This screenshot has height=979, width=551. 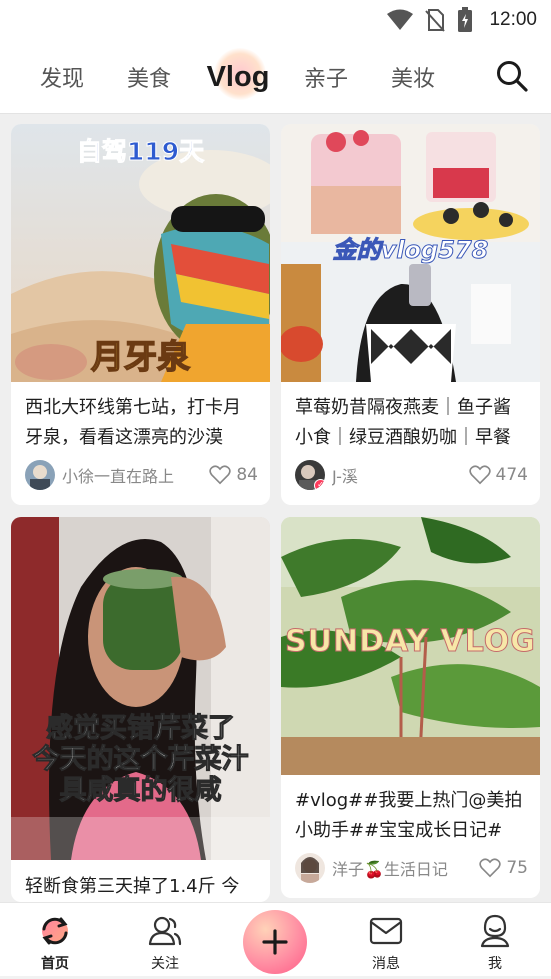 I want to click on author-name: J-溪, so click(x=400, y=475).